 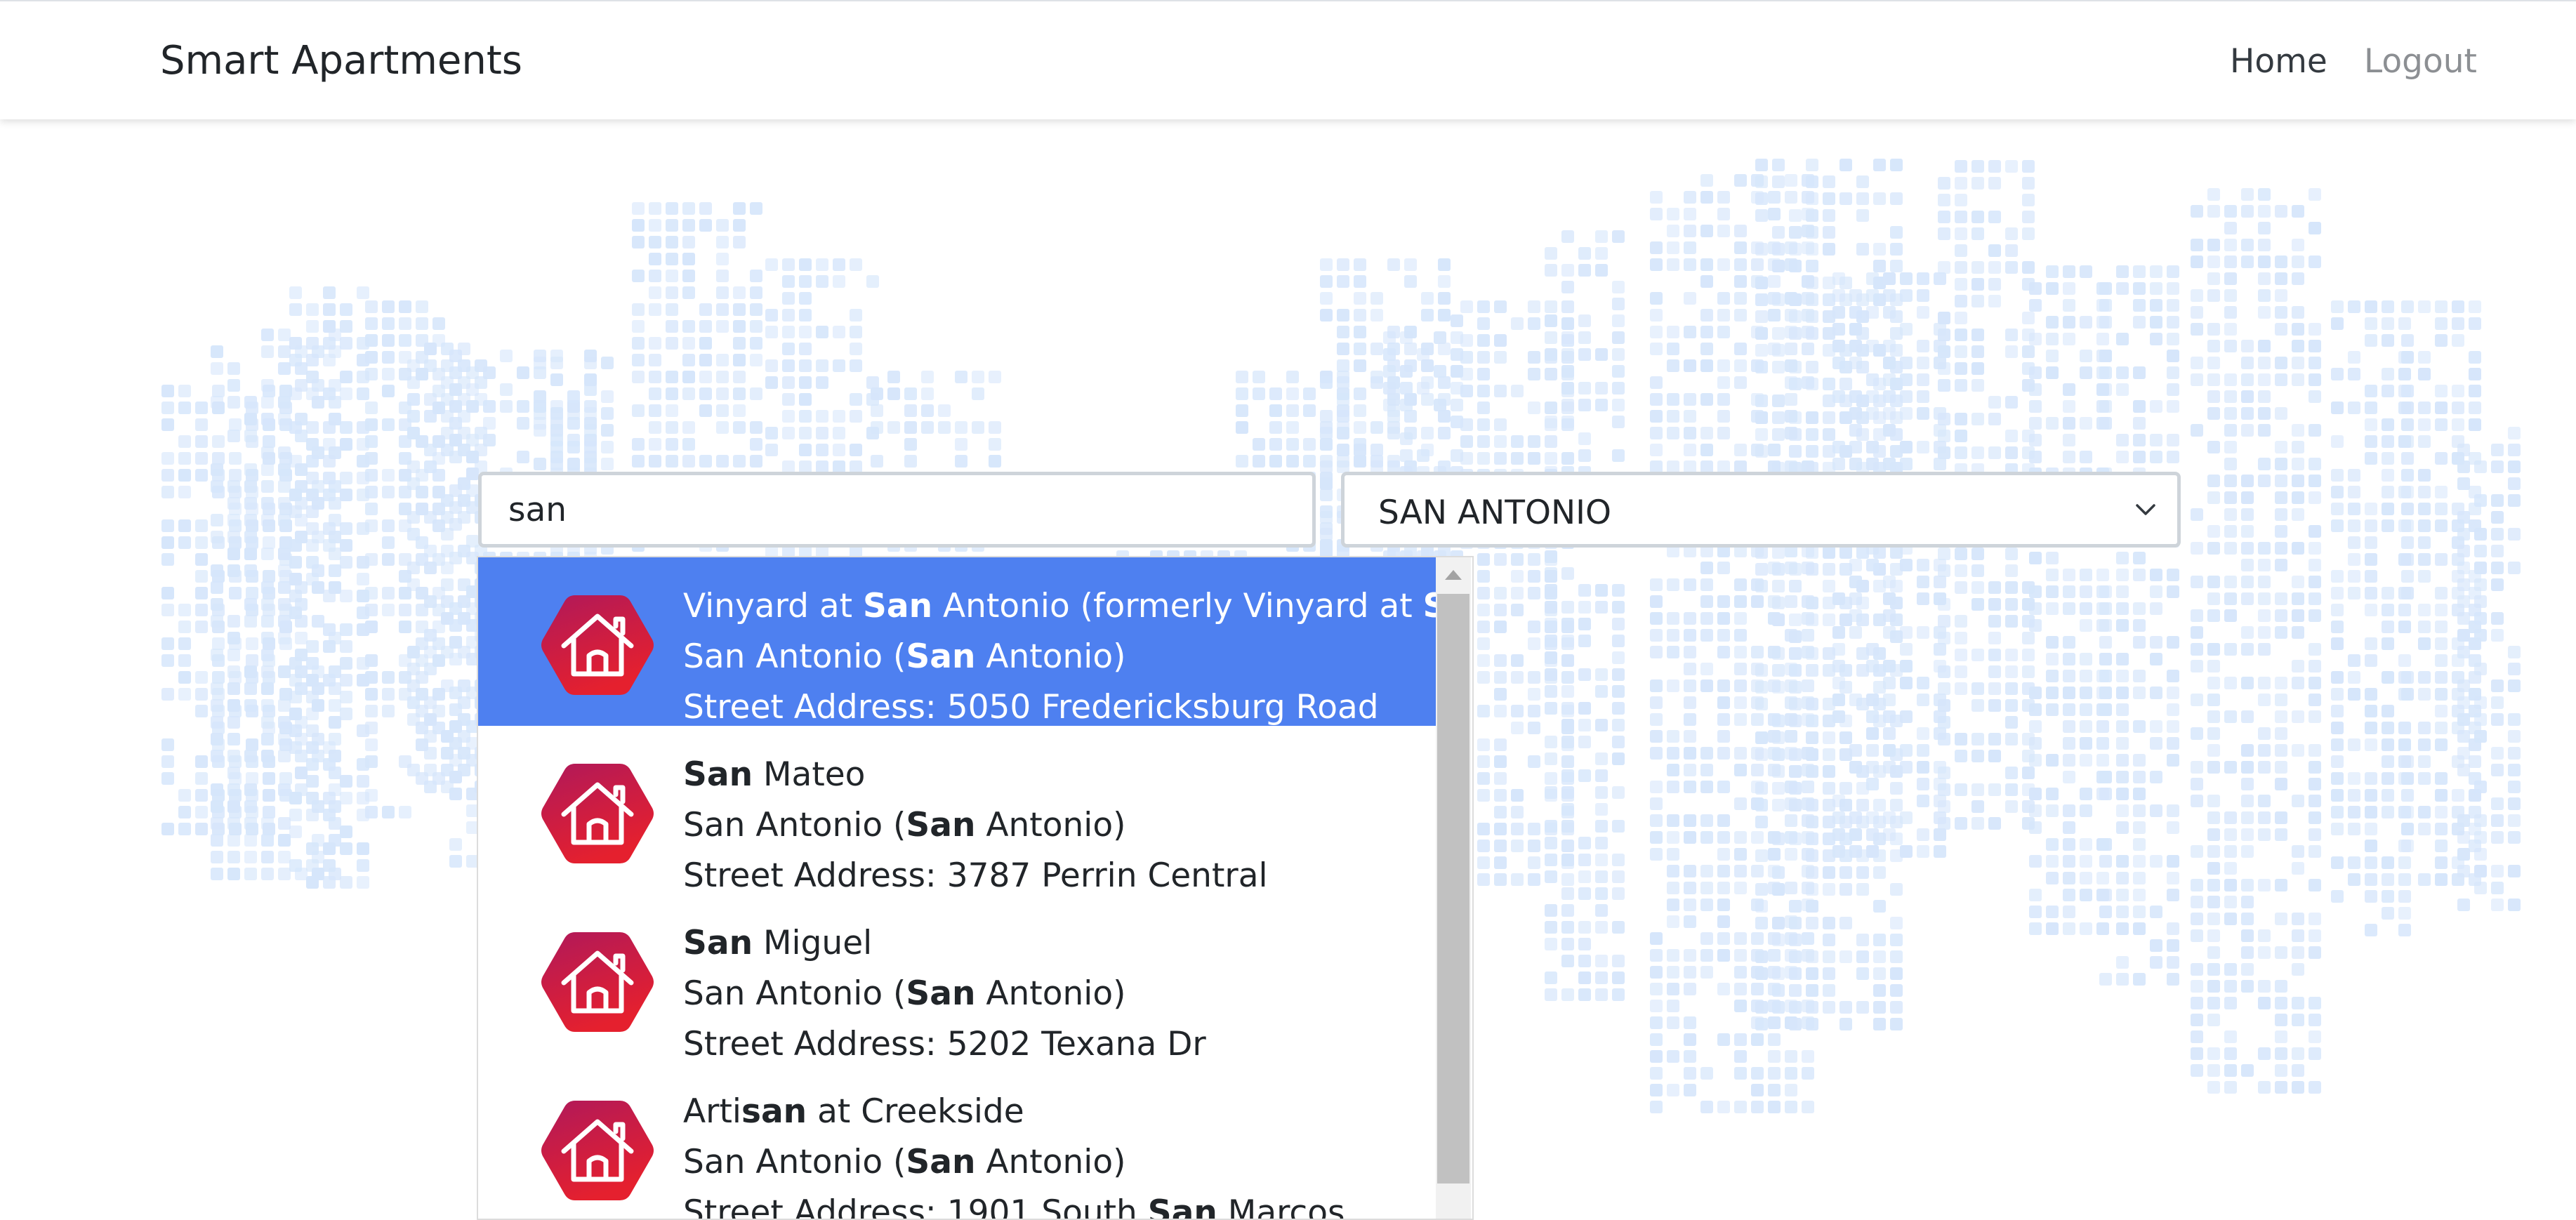 I want to click on result-name: Artisan at Creekside, so click(x=853, y=1111).